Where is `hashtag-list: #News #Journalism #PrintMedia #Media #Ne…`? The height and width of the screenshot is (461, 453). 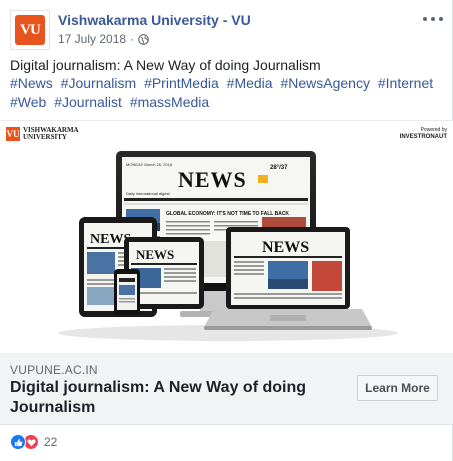 hashtag-list: #News #Journalism #PrintMedia #Media #Ne… is located at coordinates (228, 93).